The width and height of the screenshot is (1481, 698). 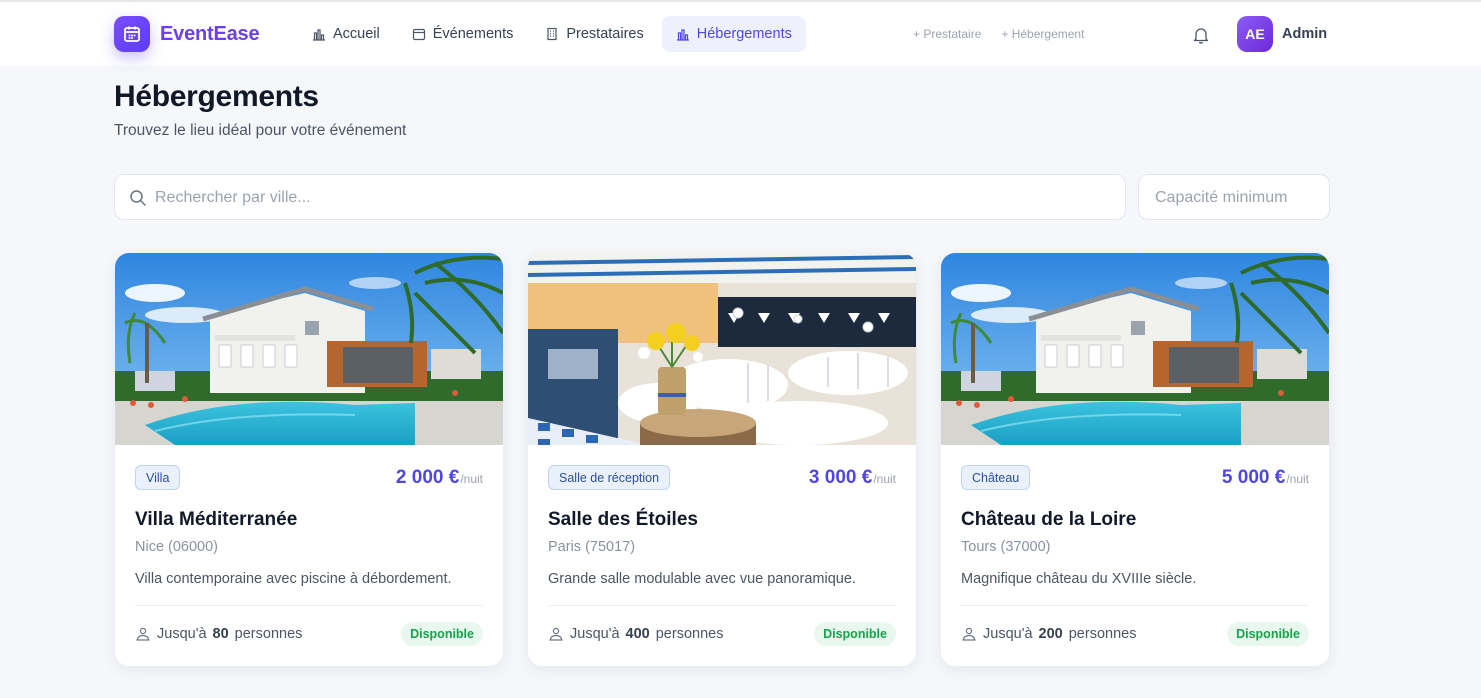 I want to click on nav-item-accueil: Accueil, so click(x=346, y=34).